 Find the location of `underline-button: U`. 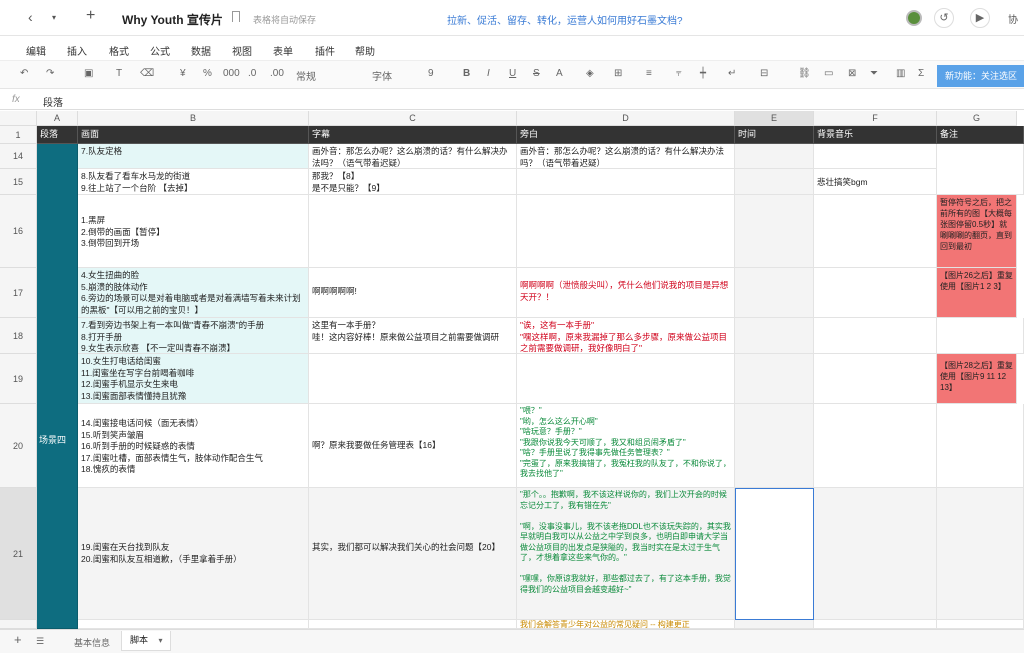

underline-button: U is located at coordinates (512, 73).